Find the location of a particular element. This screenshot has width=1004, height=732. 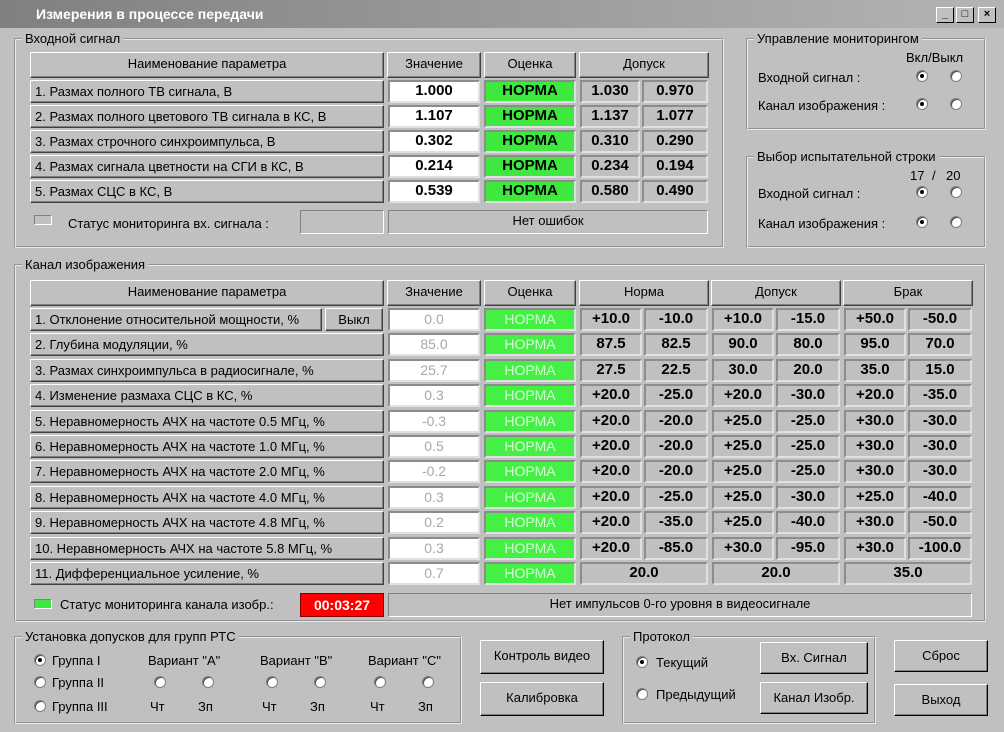

channel-row-d2: -40.0 is located at coordinates (808, 523).